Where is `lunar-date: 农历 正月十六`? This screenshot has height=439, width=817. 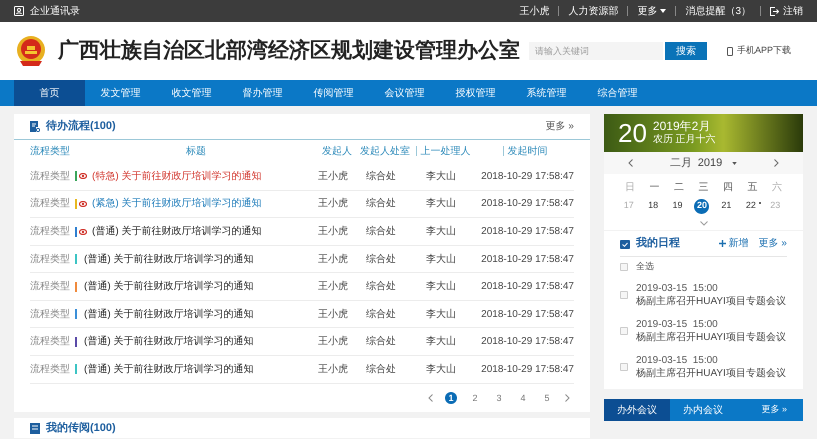
lunar-date: 农历 正月十六 is located at coordinates (684, 140).